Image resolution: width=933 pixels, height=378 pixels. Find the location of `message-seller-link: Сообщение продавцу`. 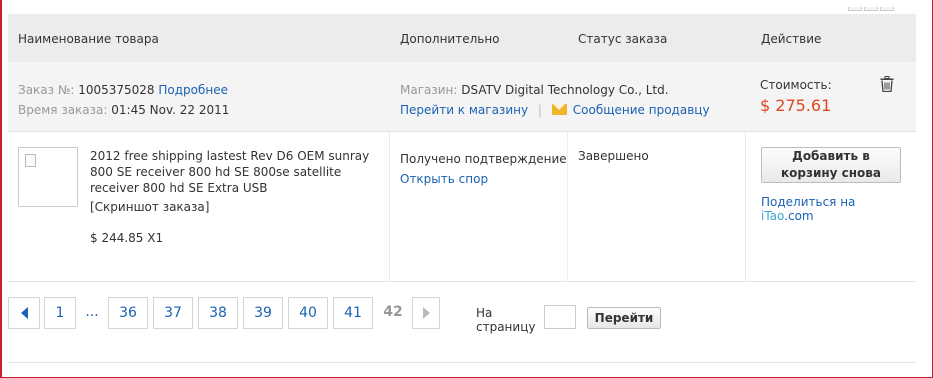

message-seller-link: Сообщение продавцу is located at coordinates (641, 110).